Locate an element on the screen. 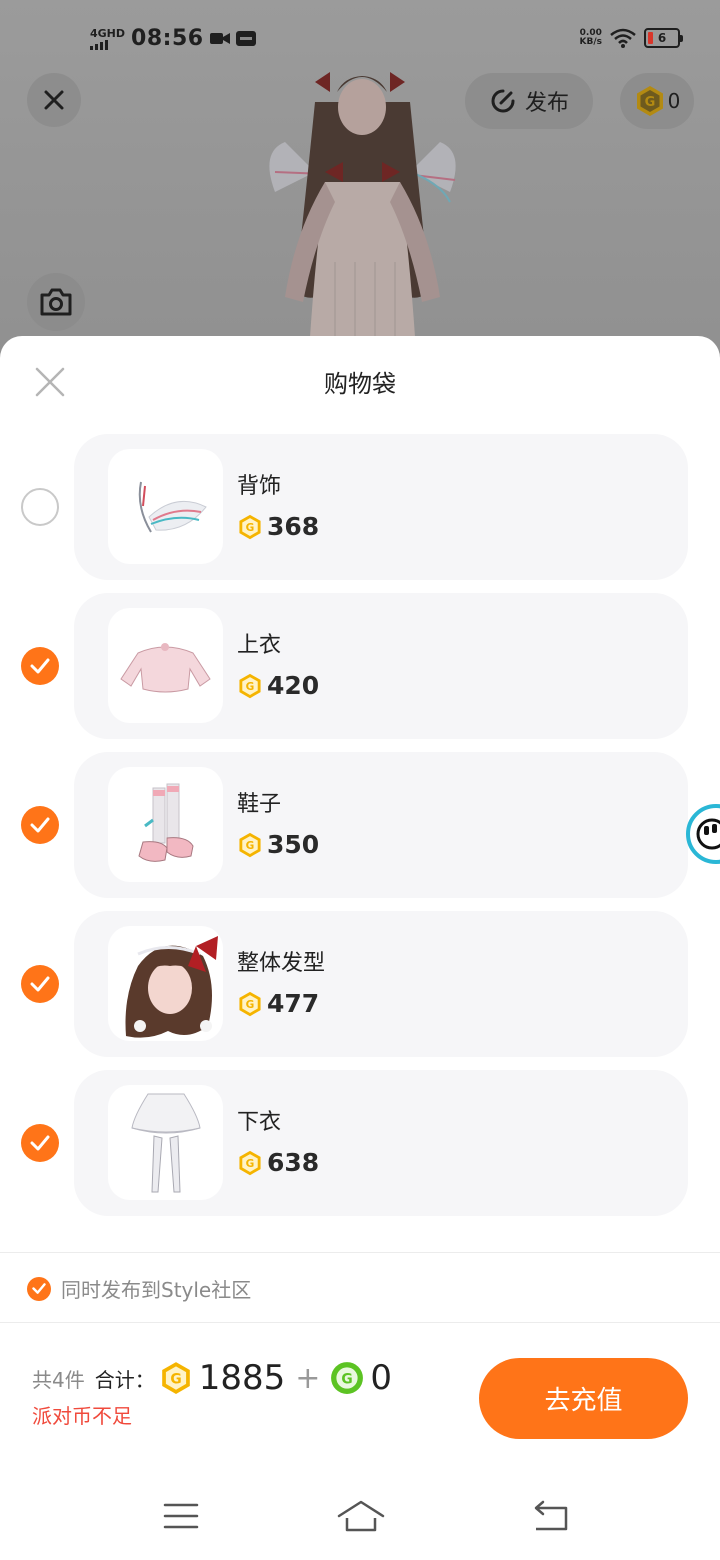 The width and height of the screenshot is (720, 1560). publish-icon is located at coordinates (503, 101).